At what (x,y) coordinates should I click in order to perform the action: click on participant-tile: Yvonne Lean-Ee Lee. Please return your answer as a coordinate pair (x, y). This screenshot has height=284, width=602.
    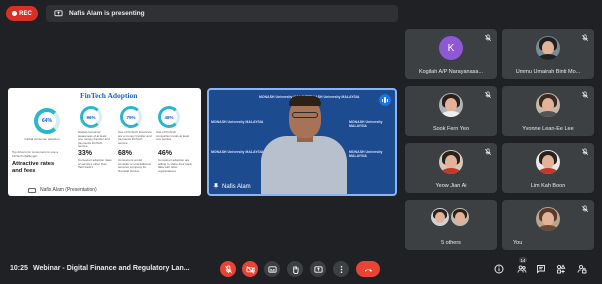
    Looking at the image, I should click on (548, 111).